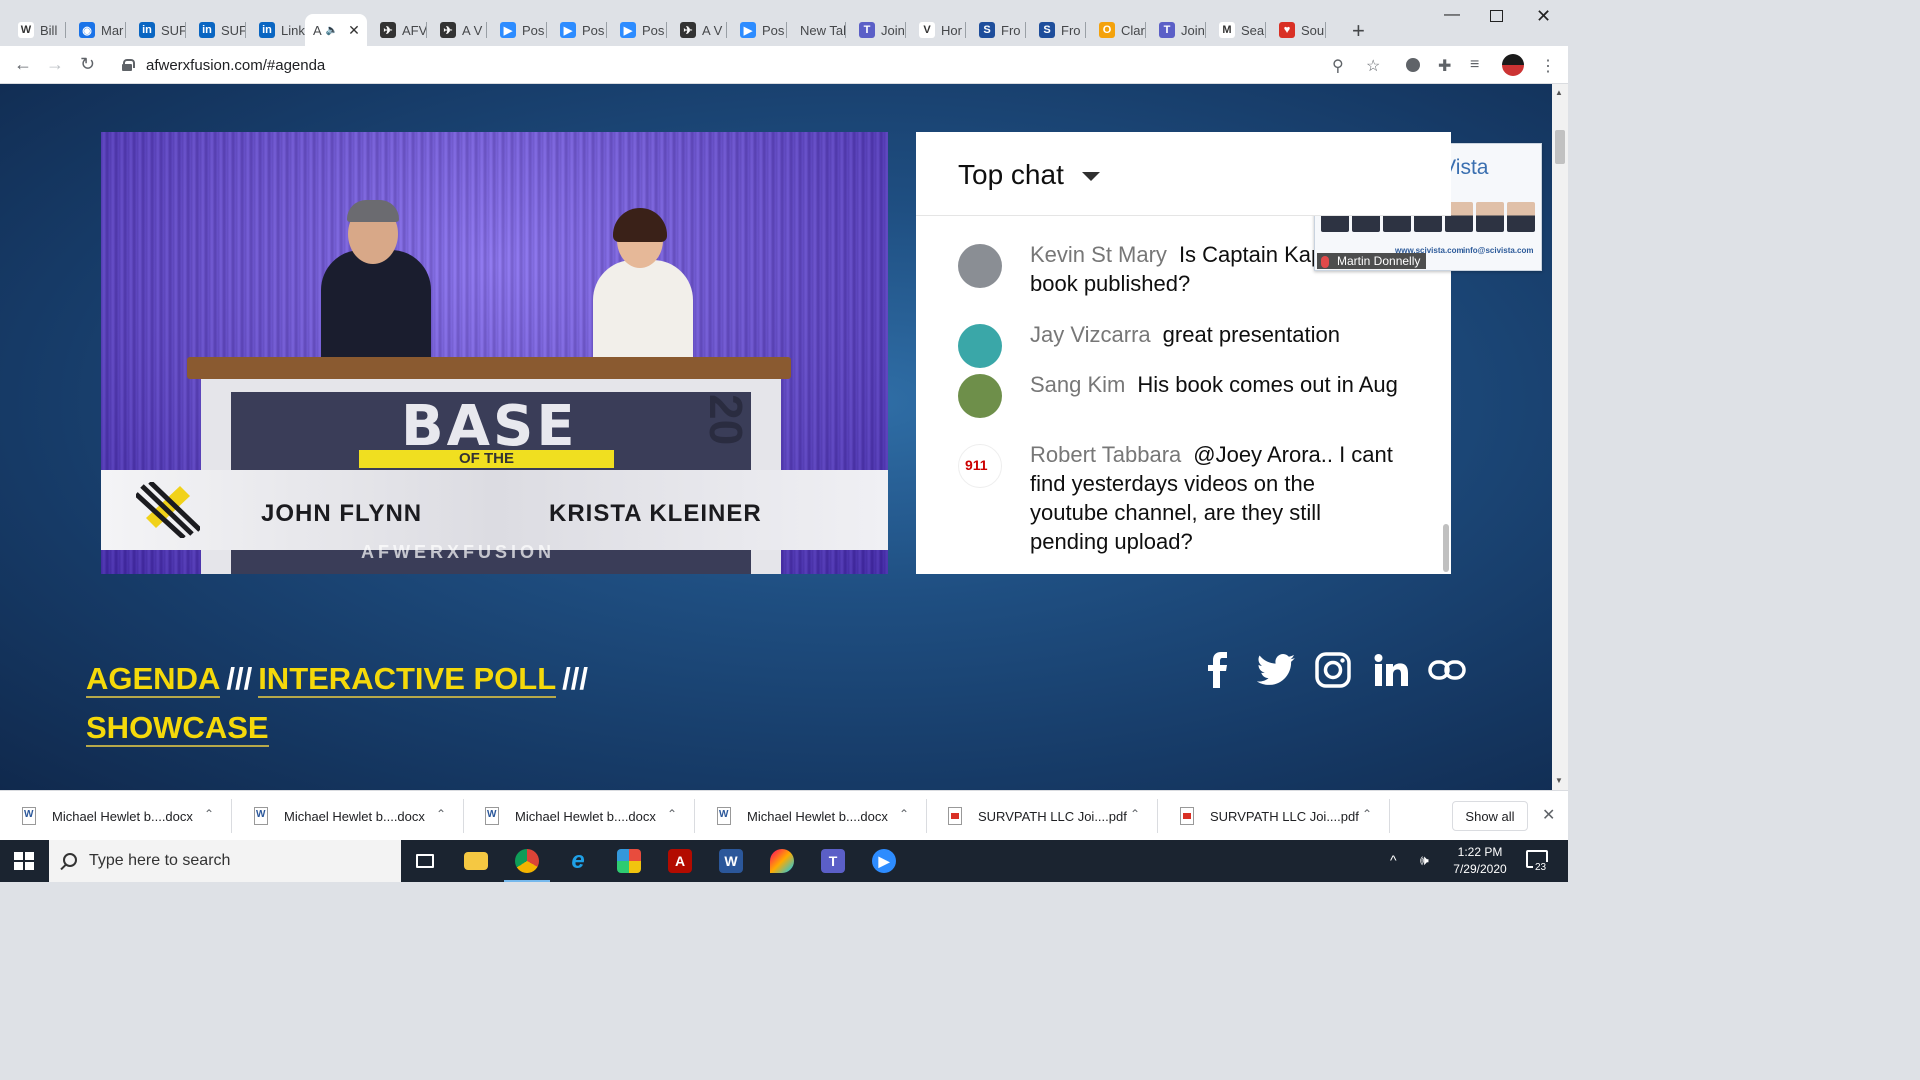  Describe the element at coordinates (1218, 670) in the screenshot. I see `facebook-icon` at that location.